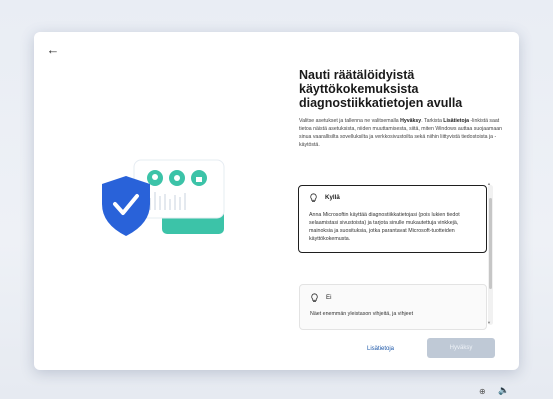  What do you see at coordinates (163, 197) in the screenshot?
I see `diagnostics-illustration` at bounding box center [163, 197].